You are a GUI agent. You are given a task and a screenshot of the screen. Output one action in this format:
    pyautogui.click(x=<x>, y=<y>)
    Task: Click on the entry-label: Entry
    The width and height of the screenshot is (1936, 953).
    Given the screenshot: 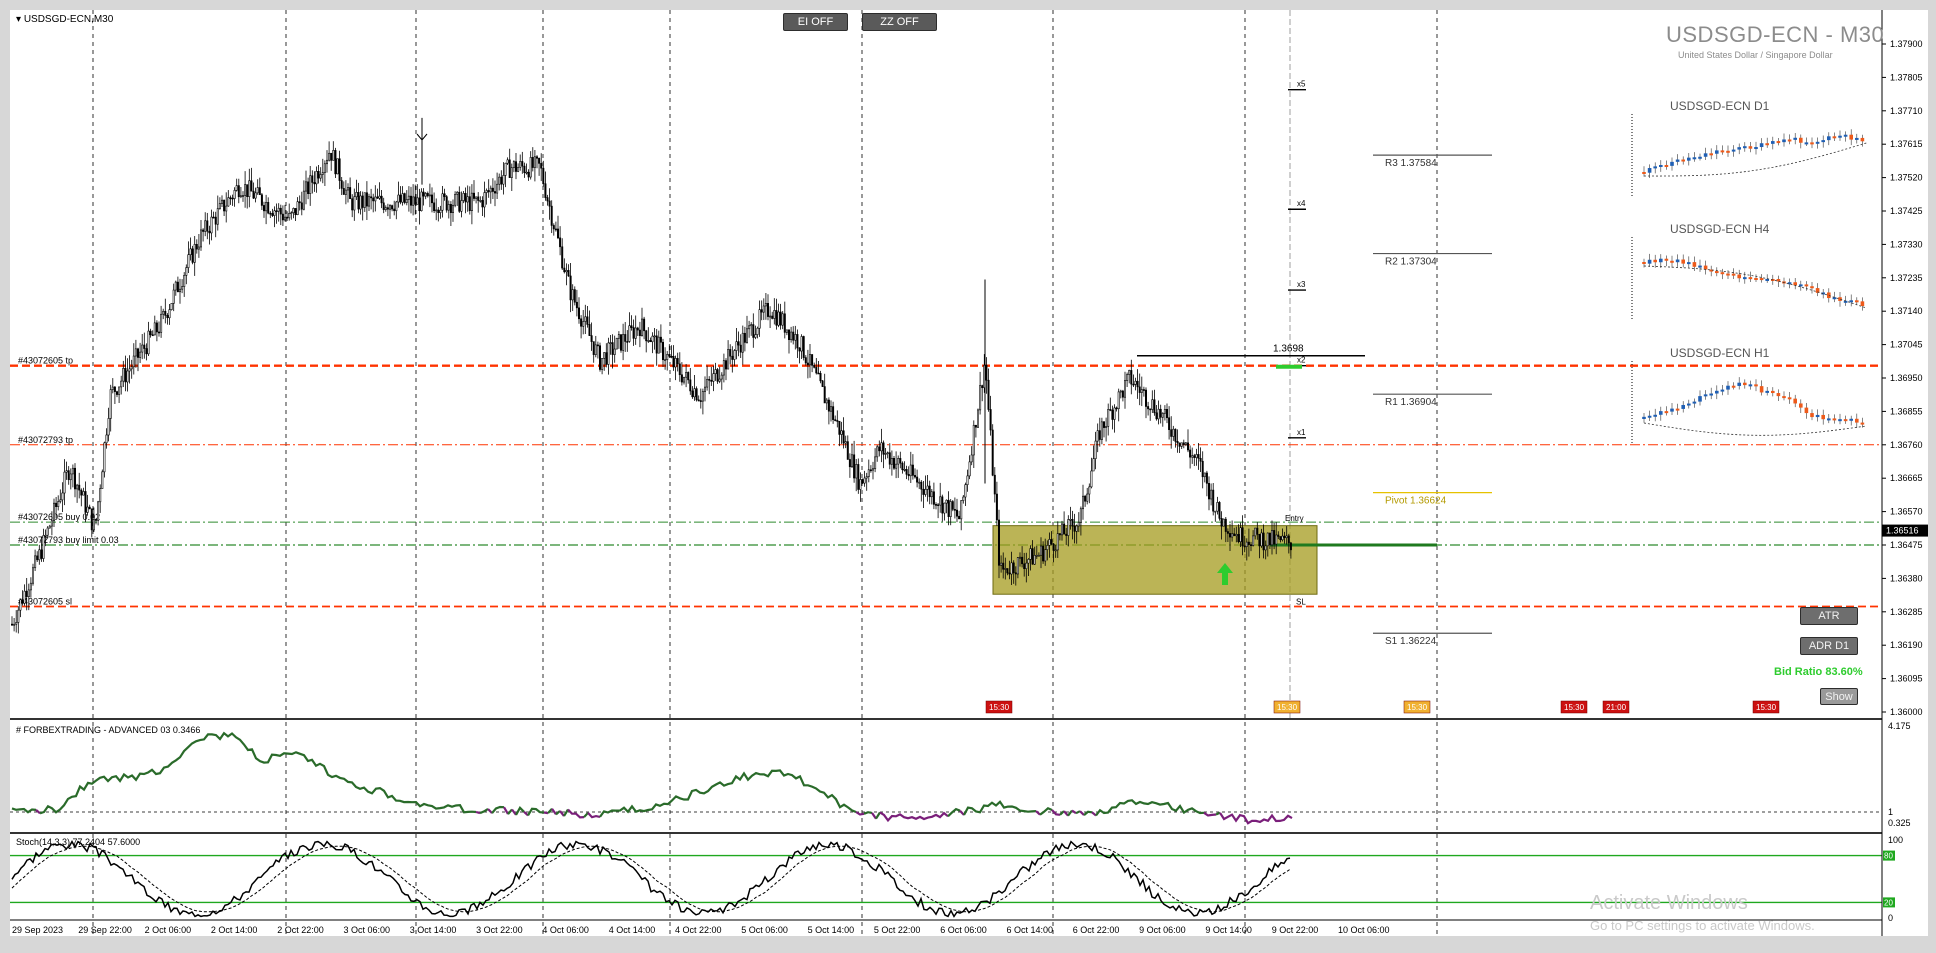 What is the action you would take?
    pyautogui.click(x=1294, y=518)
    